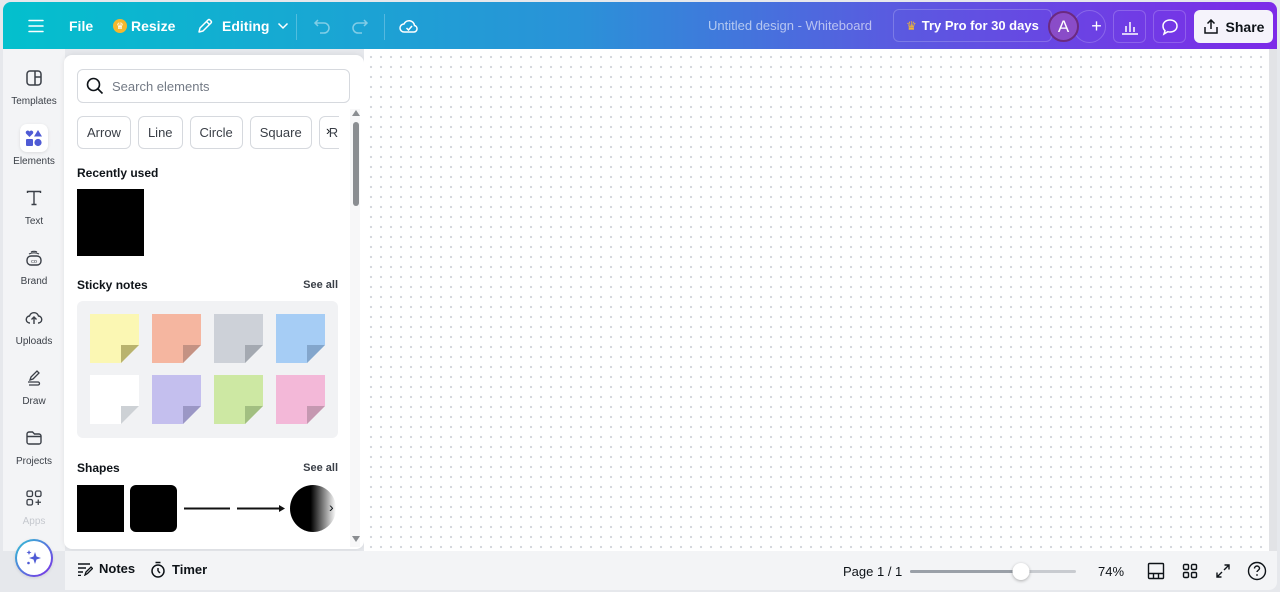  What do you see at coordinates (153, 508) in the screenshot?
I see `shape-rounded-square` at bounding box center [153, 508].